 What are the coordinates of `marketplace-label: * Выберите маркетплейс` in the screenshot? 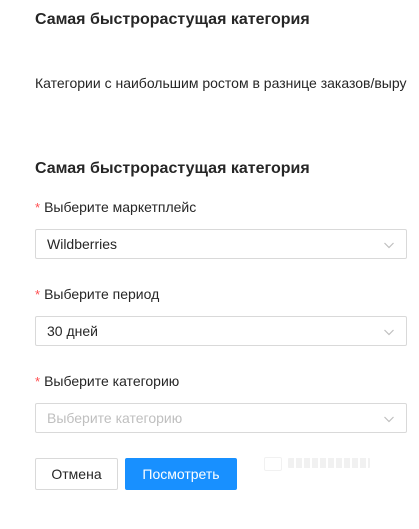 It's located at (115, 207).